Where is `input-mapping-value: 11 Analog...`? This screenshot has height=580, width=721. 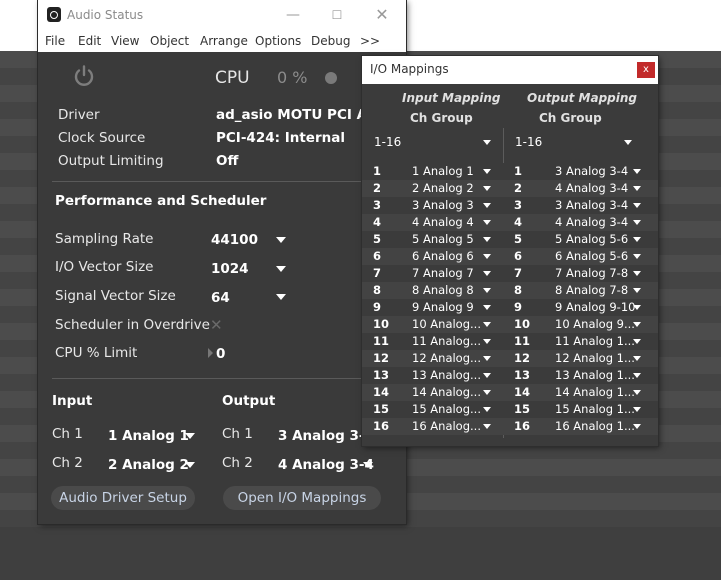 input-mapping-value: 11 Analog... is located at coordinates (446, 341).